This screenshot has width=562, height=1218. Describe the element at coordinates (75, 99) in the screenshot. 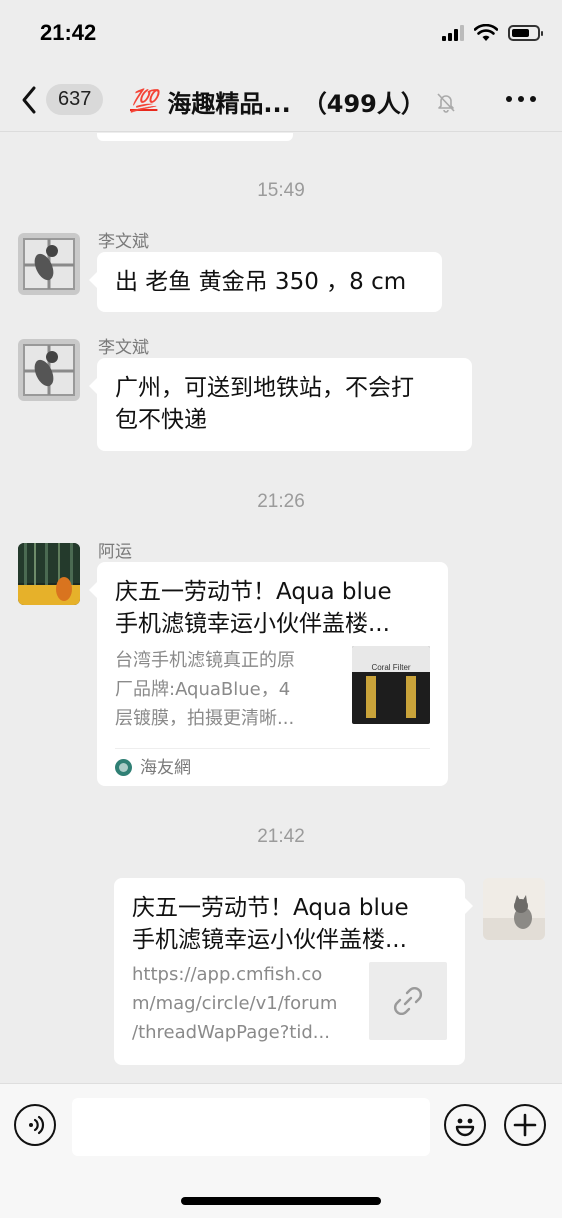

I see `unread-count-badge: 637` at that location.